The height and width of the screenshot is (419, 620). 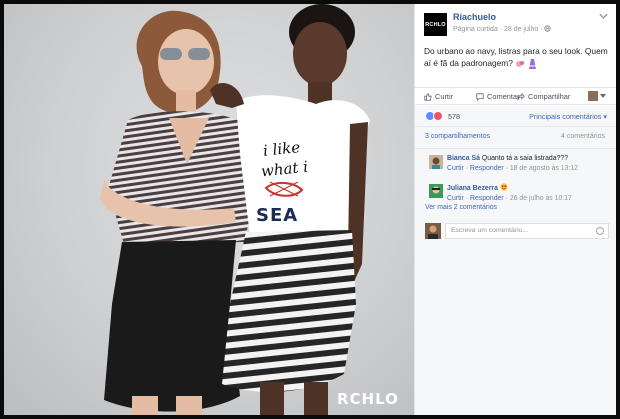 I want to click on ribbon-emoji-icon, so click(x=520, y=63).